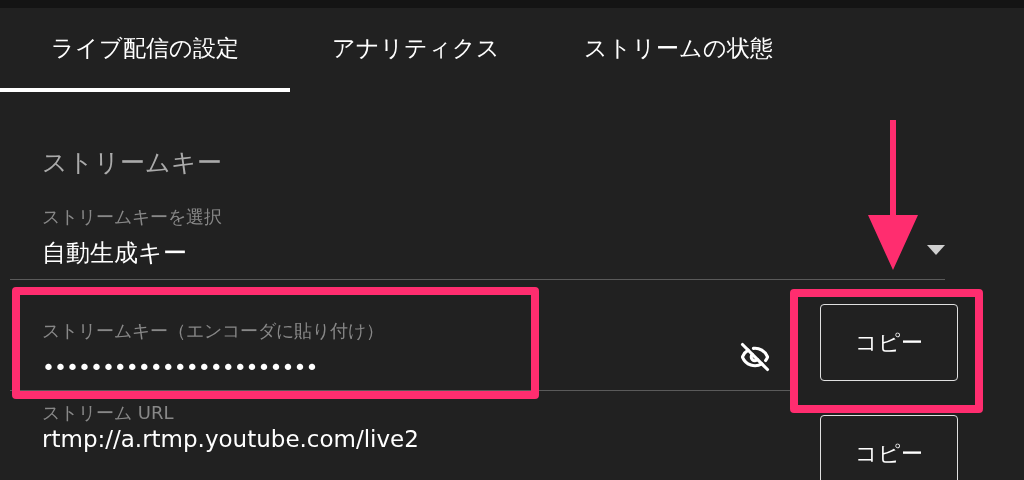 The height and width of the screenshot is (480, 1024). Describe the element at coordinates (132, 163) in the screenshot. I see `section-title: ストリームキー` at that location.